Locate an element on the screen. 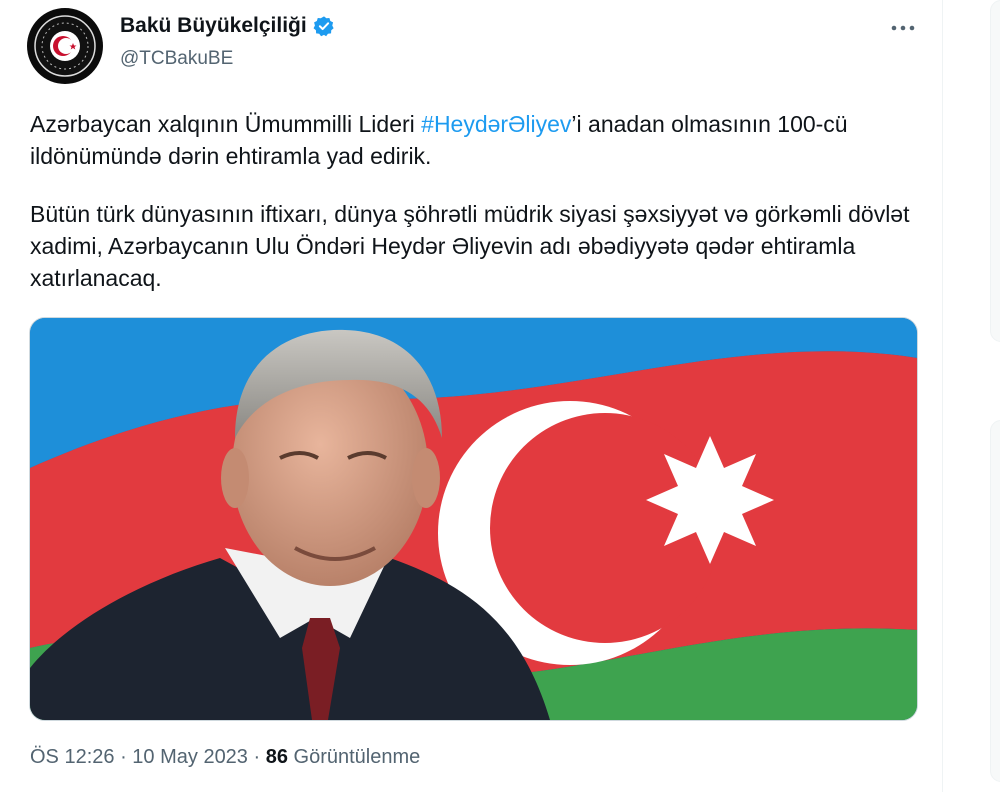 The image size is (1000, 792). account-header: Bakü Büyükelçiliği is located at coordinates (227, 26).